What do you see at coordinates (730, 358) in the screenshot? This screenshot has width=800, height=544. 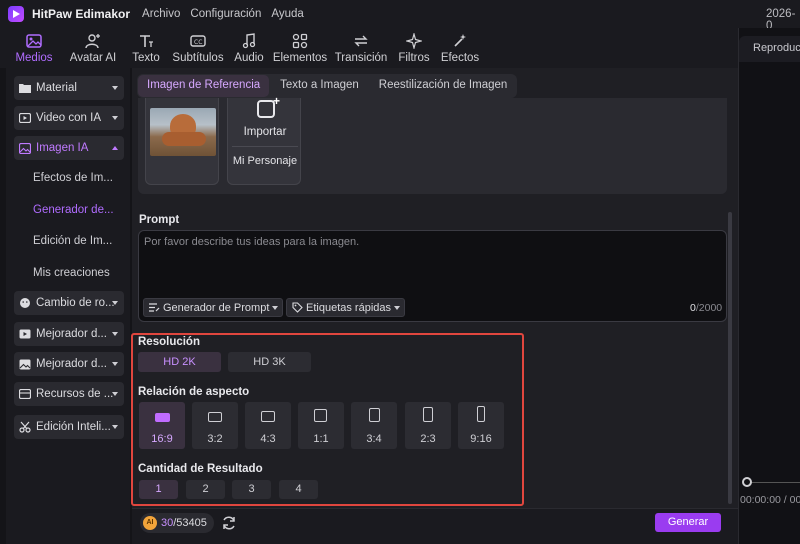 I see `panel-scrollbar` at bounding box center [730, 358].